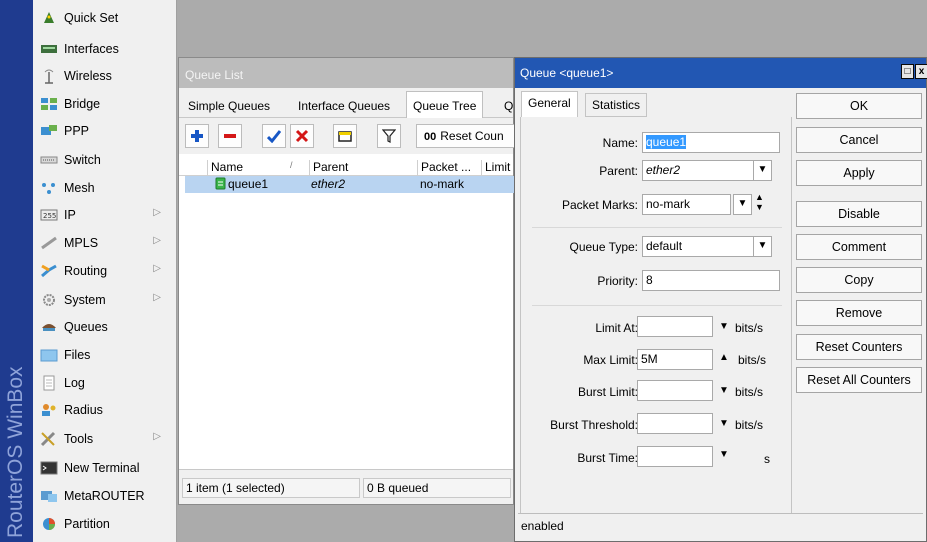 This screenshot has height=542, width=927. Describe the element at coordinates (197, 136) in the screenshot. I see `add-icon` at that location.